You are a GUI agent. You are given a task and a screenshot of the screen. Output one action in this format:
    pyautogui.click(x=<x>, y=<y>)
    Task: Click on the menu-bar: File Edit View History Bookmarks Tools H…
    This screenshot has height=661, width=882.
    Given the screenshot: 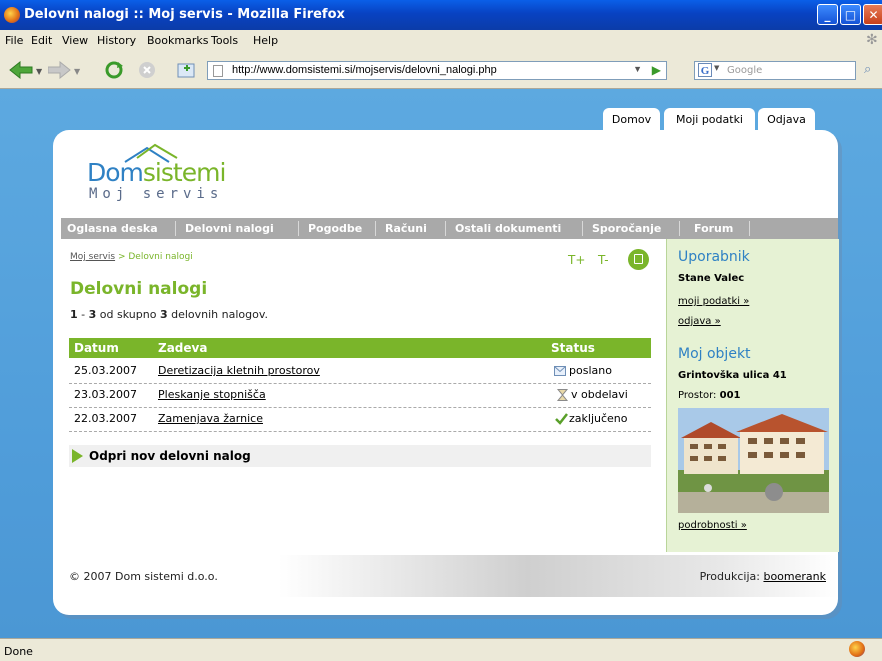 What is the action you would take?
    pyautogui.click(x=441, y=41)
    